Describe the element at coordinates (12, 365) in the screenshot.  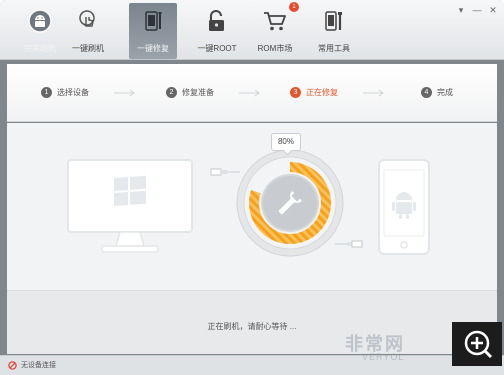
I see `no-device-icon` at that location.